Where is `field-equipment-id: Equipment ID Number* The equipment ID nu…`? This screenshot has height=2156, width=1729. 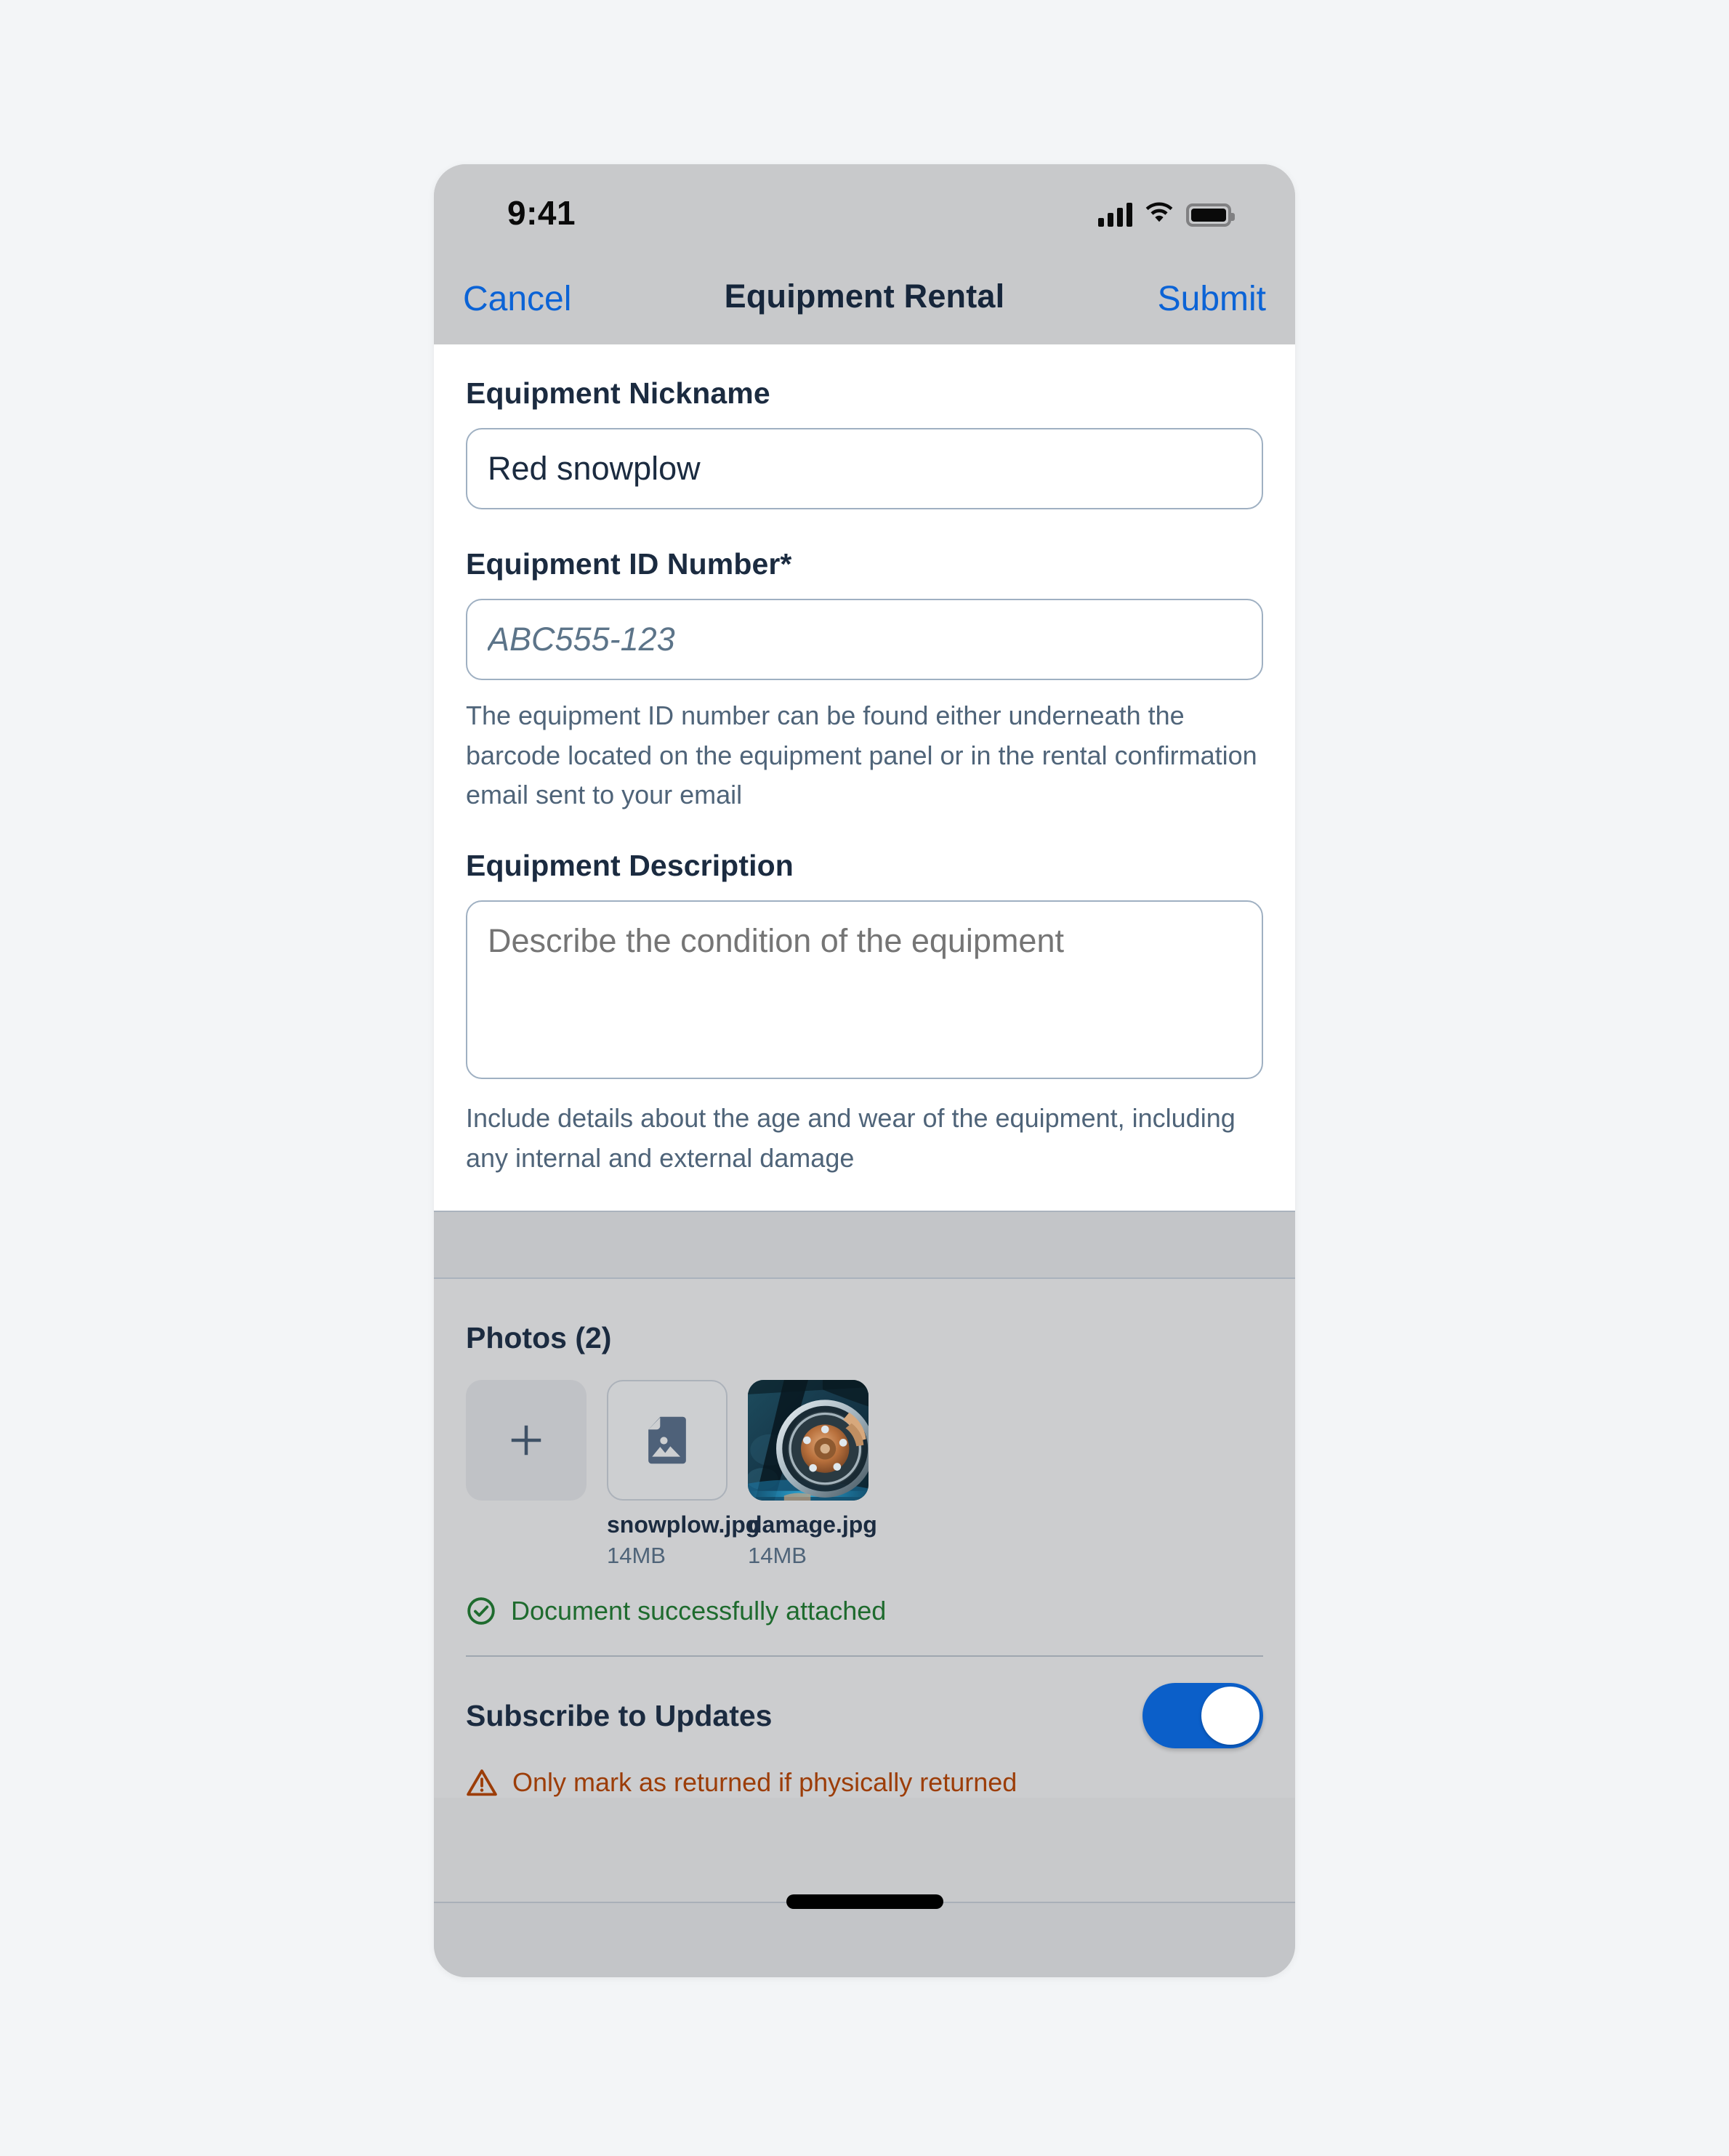
field-equipment-id: Equipment ID Number* The equipment ID nu… is located at coordinates (864, 681).